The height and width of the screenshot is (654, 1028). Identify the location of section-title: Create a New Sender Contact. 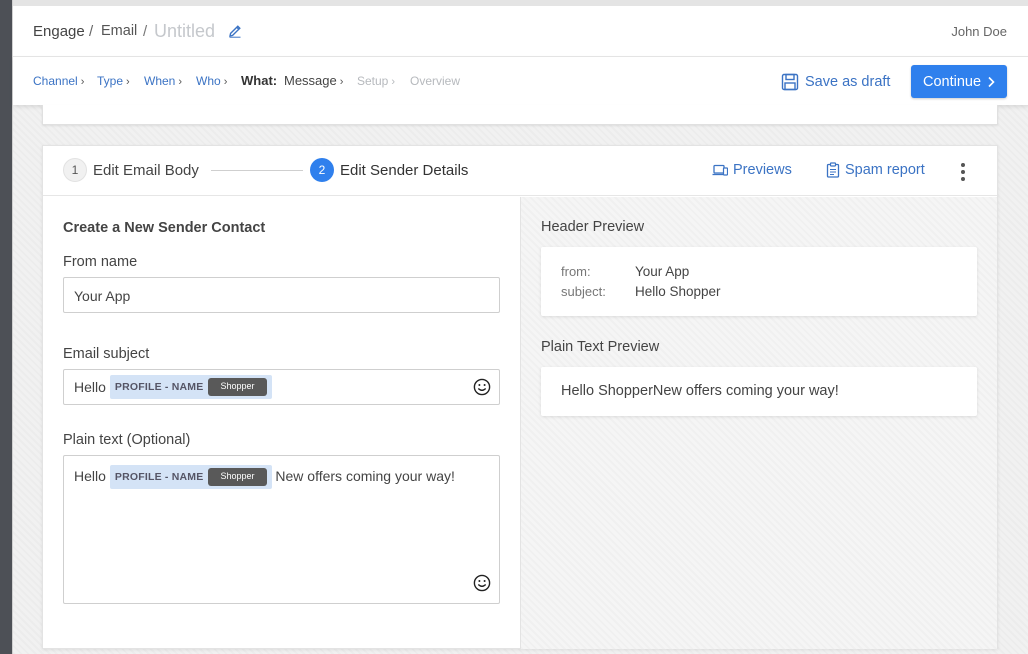
(164, 228).